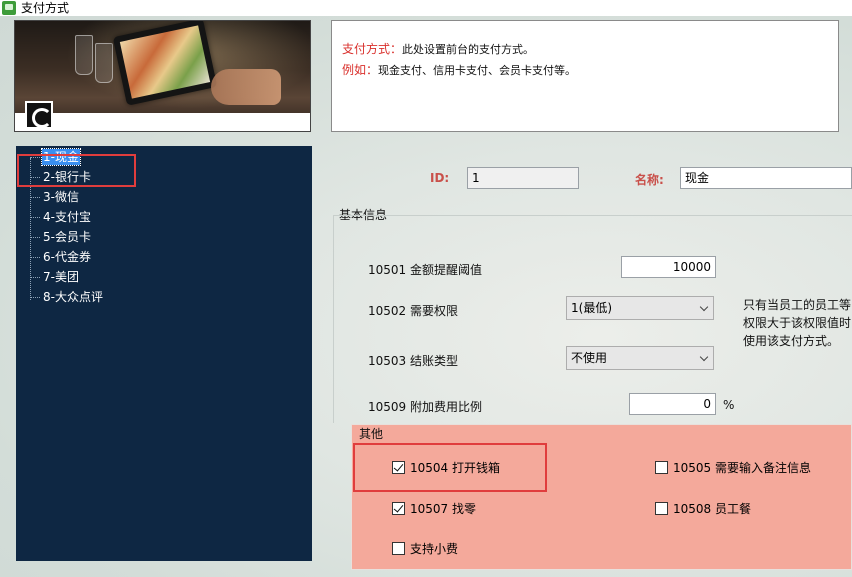 The image size is (852, 577). What do you see at coordinates (742, 468) in the screenshot?
I see `require-remark-label: 10505 需要输入备注信息` at bounding box center [742, 468].